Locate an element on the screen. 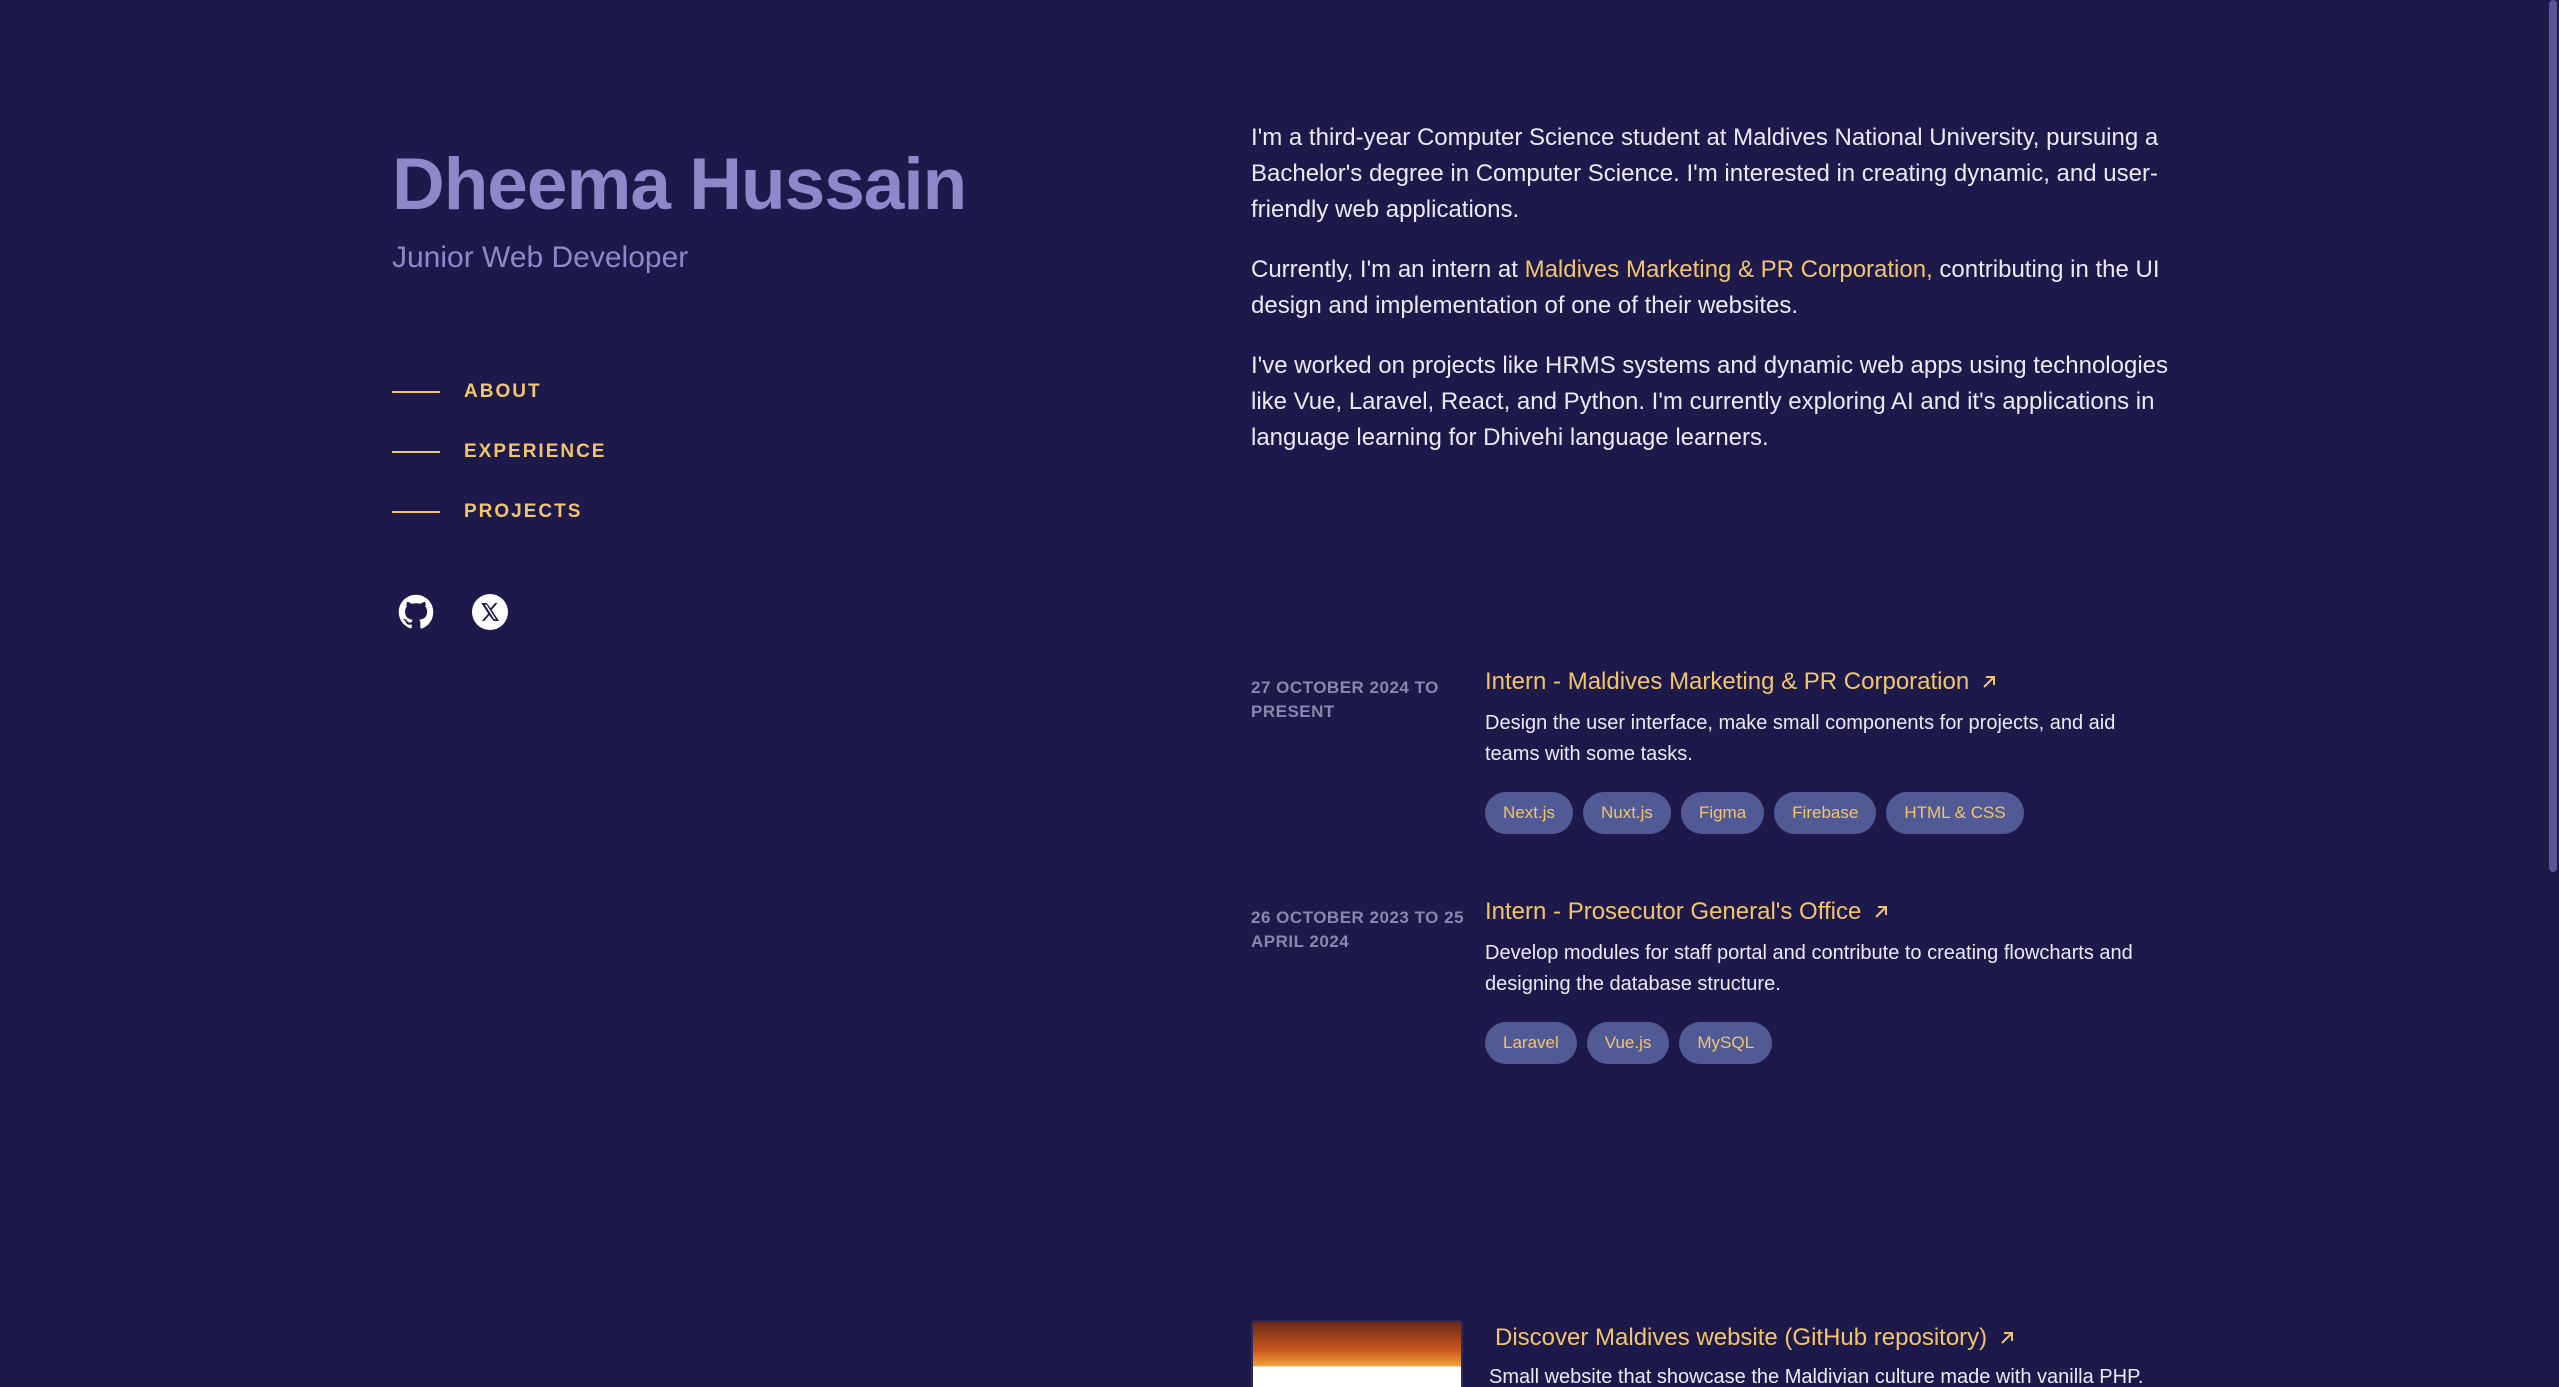 This screenshot has height=1387, width=2559. experience-title: Intern - Prosecutor General's Office is located at coordinates (1673, 911).